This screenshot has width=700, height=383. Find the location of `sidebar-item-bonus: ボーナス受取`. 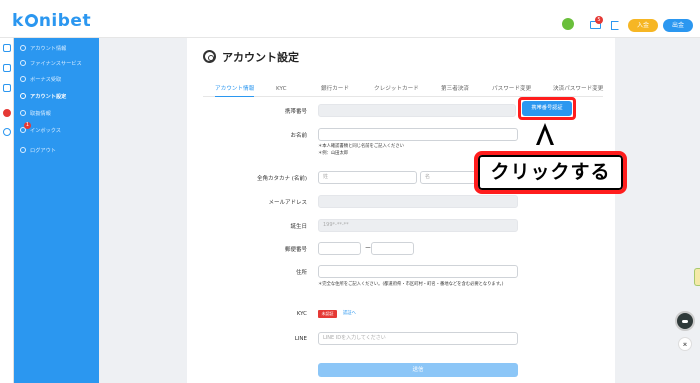

sidebar-item-bonus: ボーナス受取 is located at coordinates (60, 80).